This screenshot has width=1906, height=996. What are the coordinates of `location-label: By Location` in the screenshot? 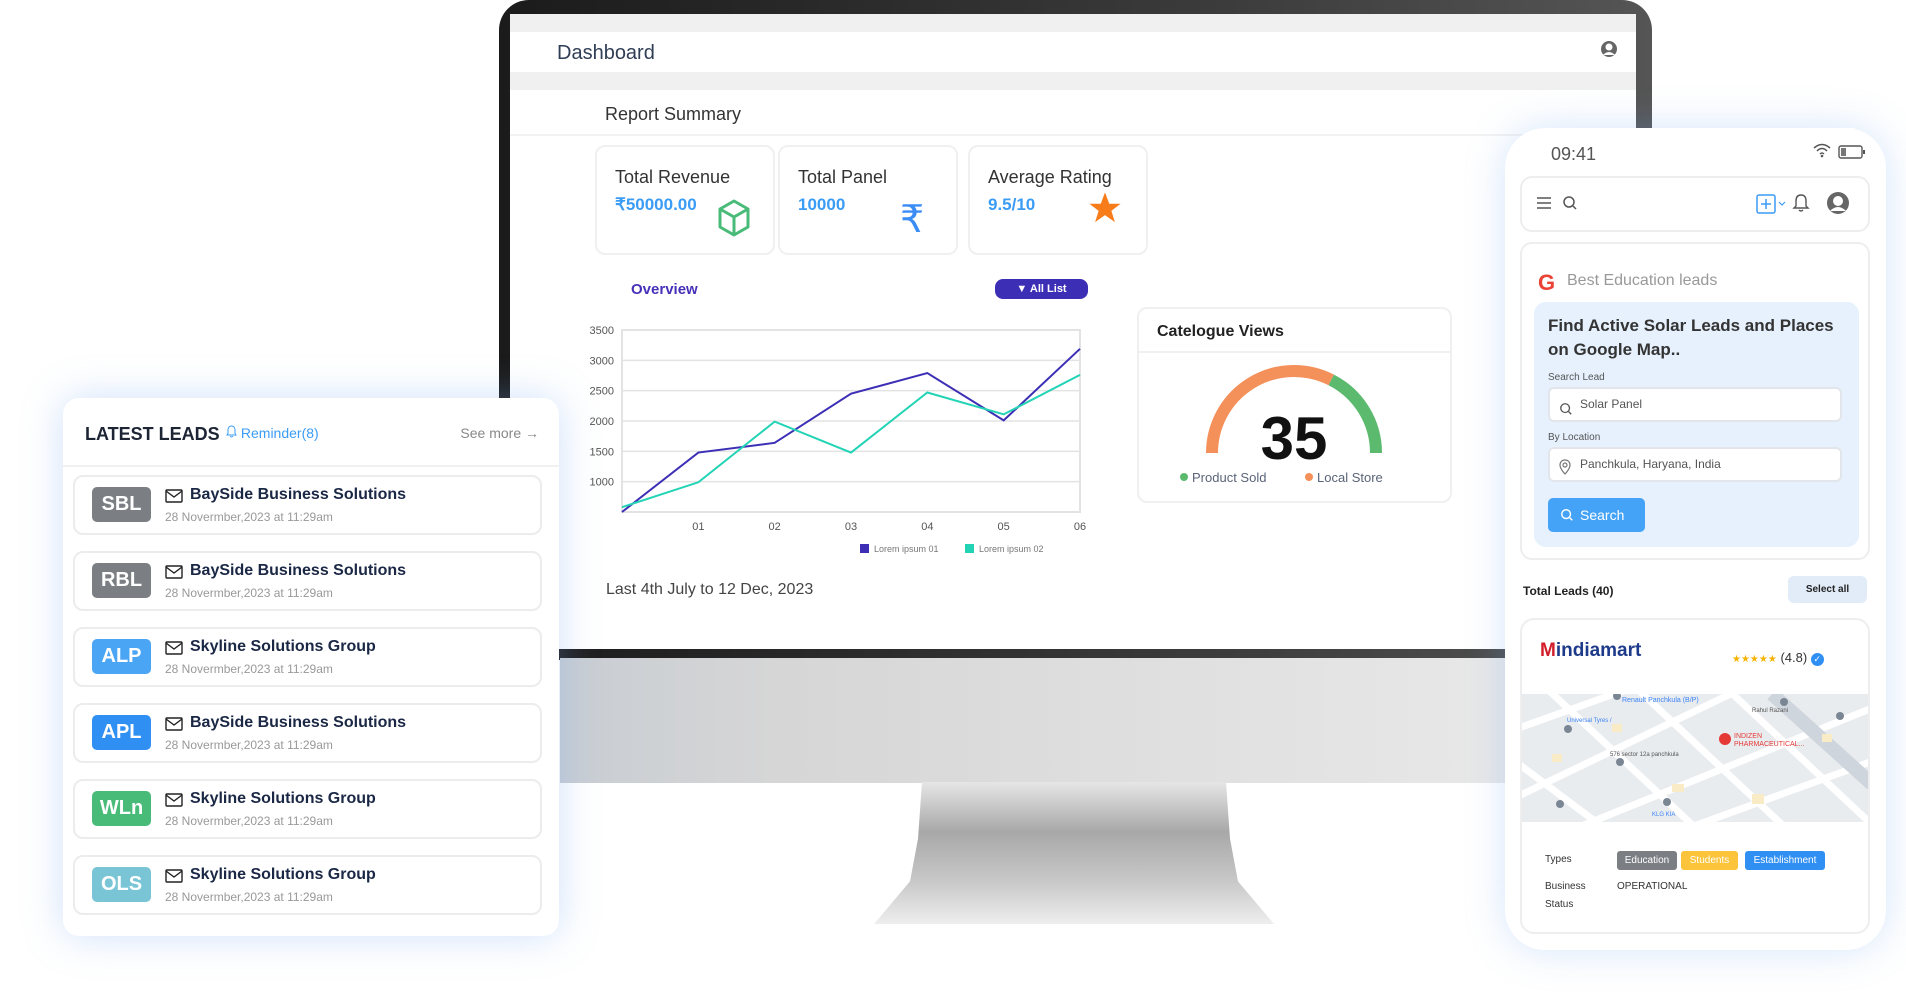 It's located at (1574, 437).